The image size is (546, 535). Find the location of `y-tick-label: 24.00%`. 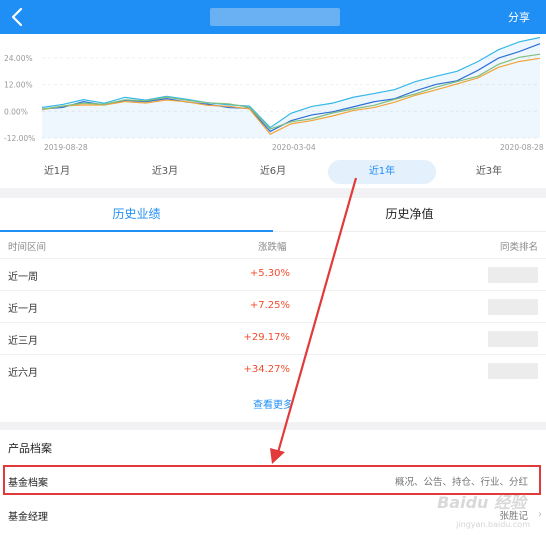

y-tick-label: 24.00% is located at coordinates (18, 58).